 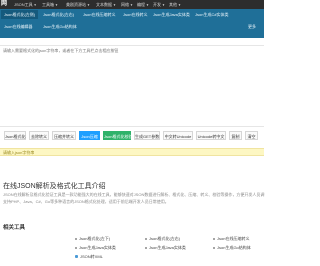 I want to click on nav-item-label: 其他, so click(x=173, y=4).